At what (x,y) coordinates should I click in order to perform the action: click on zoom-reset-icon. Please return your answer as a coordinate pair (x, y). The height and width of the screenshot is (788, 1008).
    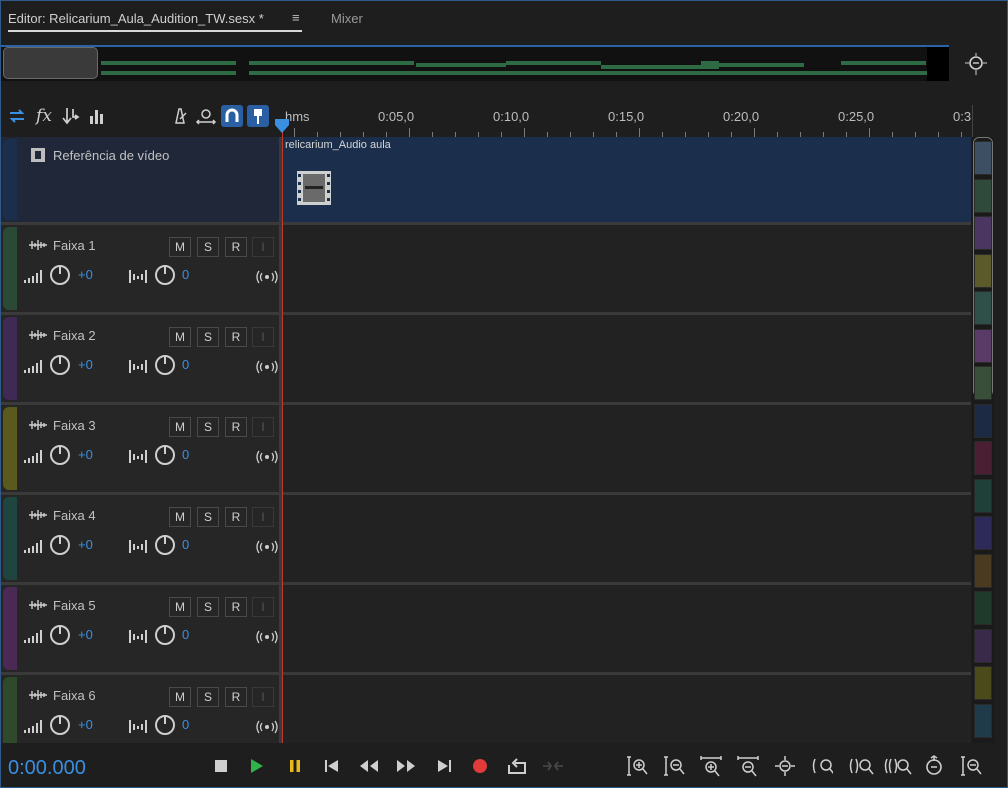
    Looking at the image, I should click on (934, 766).